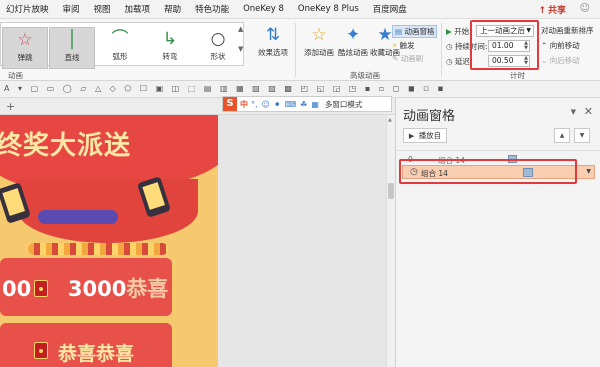 Image resolution: width=600 pixels, height=367 pixels. What do you see at coordinates (263, 9) in the screenshot?
I see `menu-onekey8: OneKey 8` at bounding box center [263, 9].